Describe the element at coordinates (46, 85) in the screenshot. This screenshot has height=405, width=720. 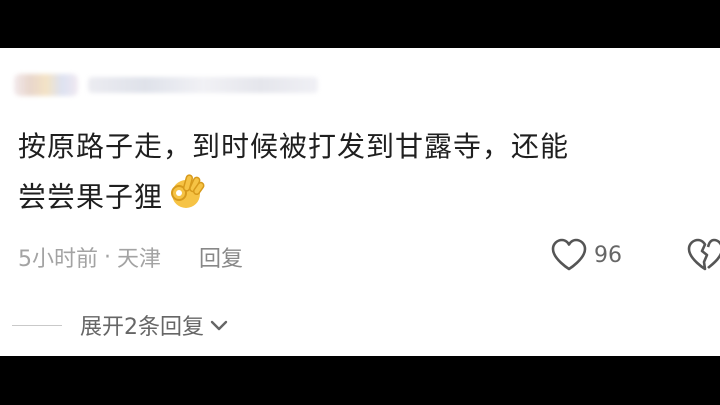
I see `avatar` at that location.